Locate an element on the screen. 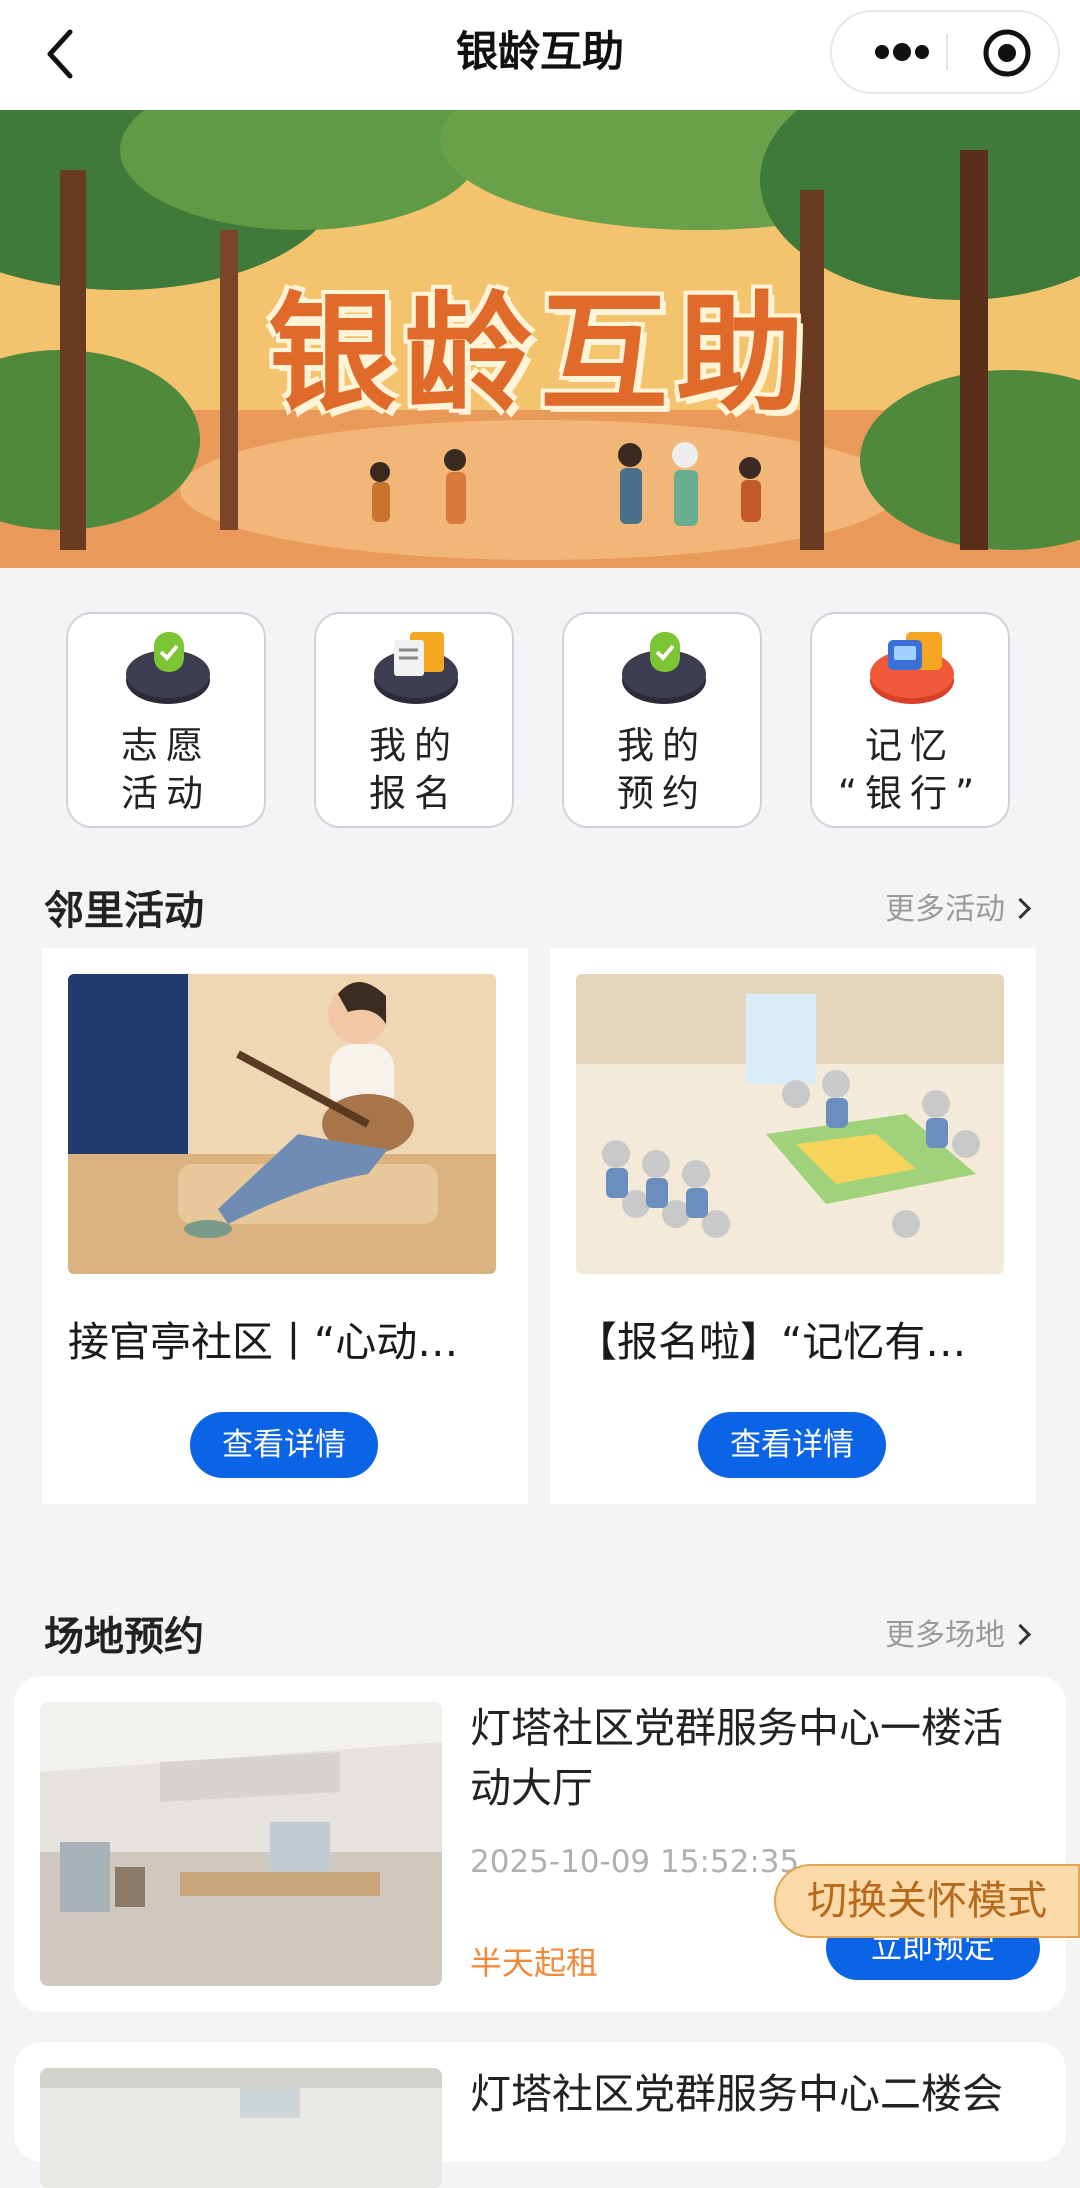  care-mode-toggle-button: 切换关怀模式 is located at coordinates (927, 1901).